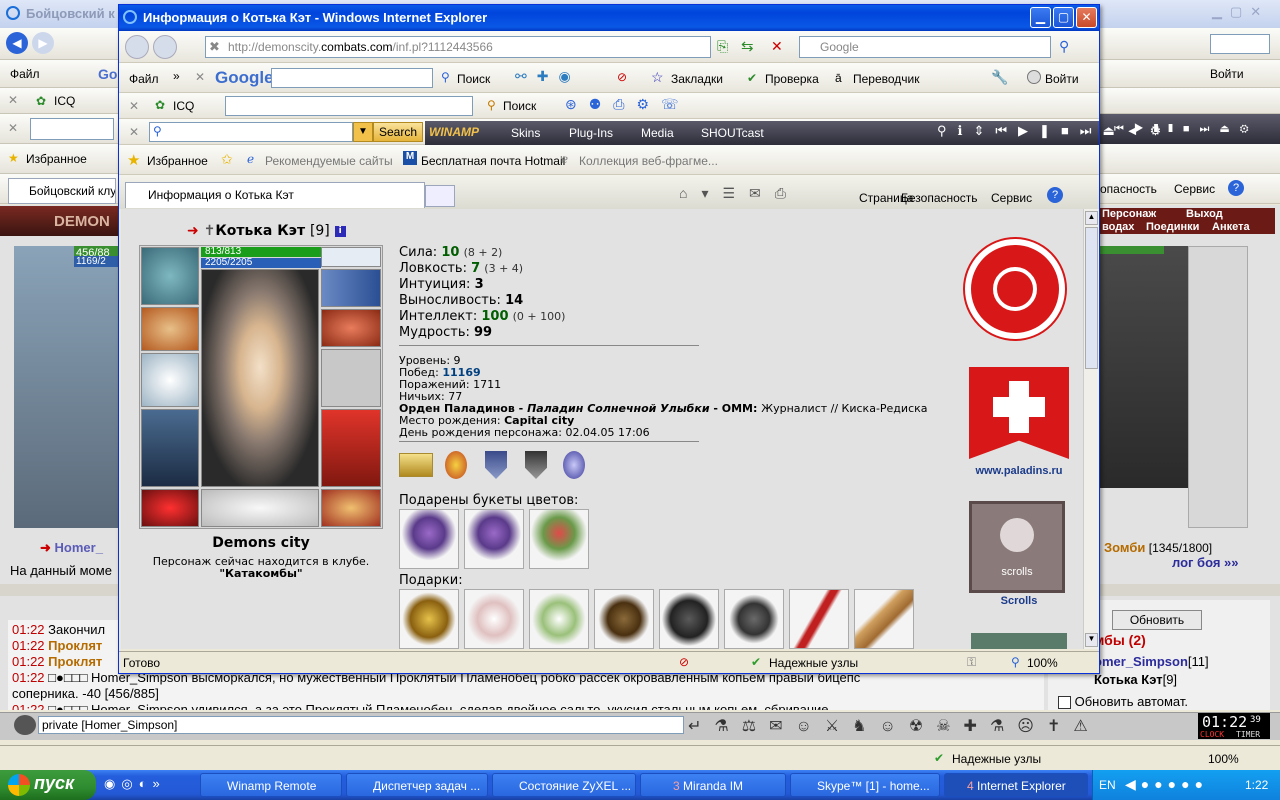  Describe the element at coordinates (72, 129) in the screenshot. I see `bg-winamp-search` at that location.